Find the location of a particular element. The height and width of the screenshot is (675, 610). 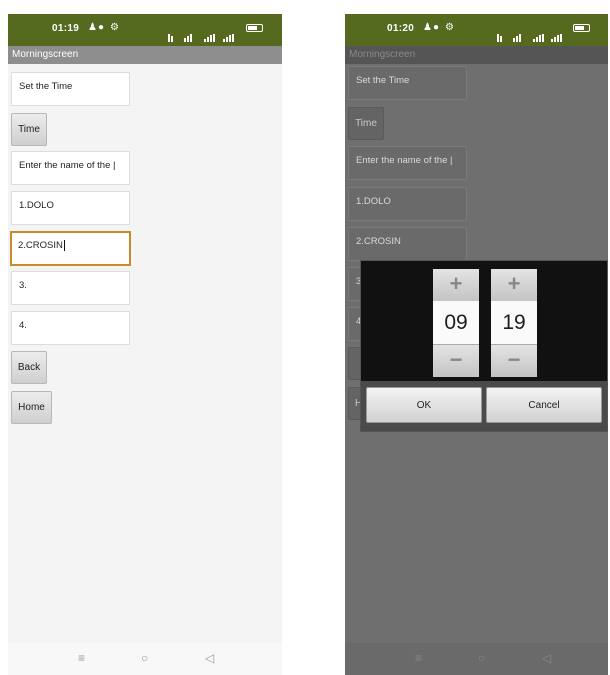

time-picker-dialog: + 09 − + 19 − OK Cancel is located at coordinates (484, 346).